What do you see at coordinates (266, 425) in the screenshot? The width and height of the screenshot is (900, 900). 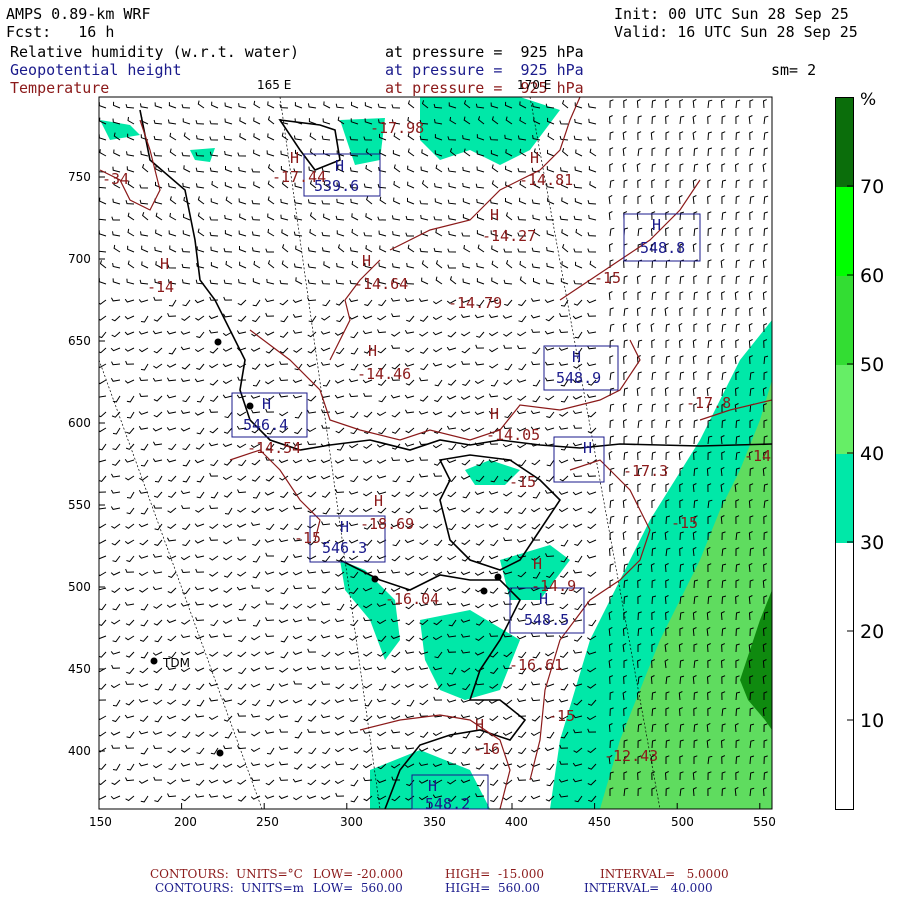 I see `height-label: 546.4` at bounding box center [266, 425].